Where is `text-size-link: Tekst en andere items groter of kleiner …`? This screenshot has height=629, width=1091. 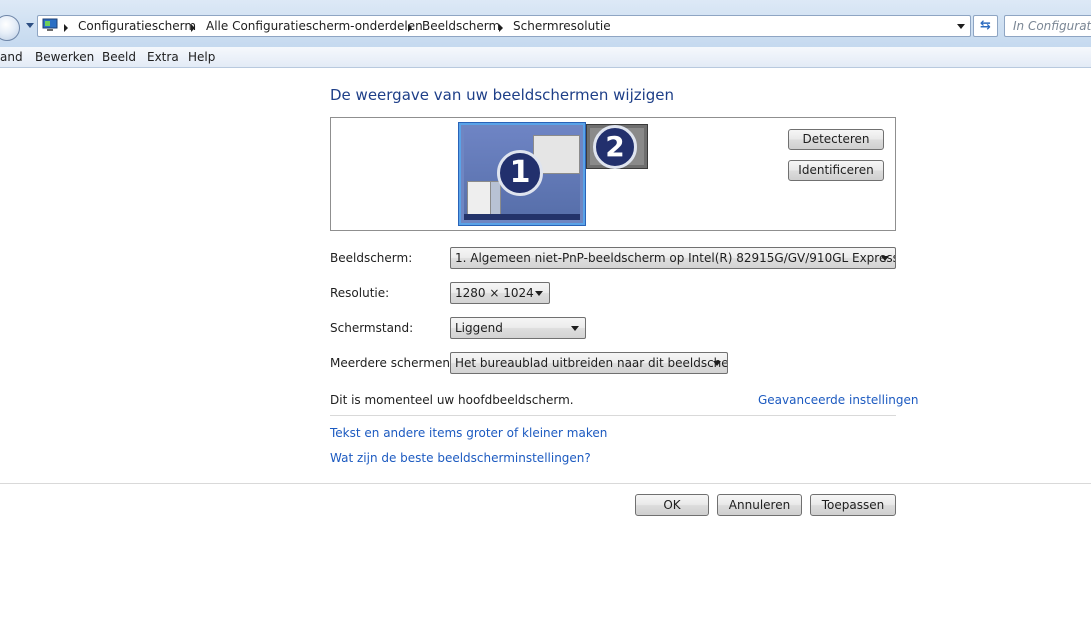
text-size-link: Tekst en andere items groter of kleiner … is located at coordinates (468, 433).